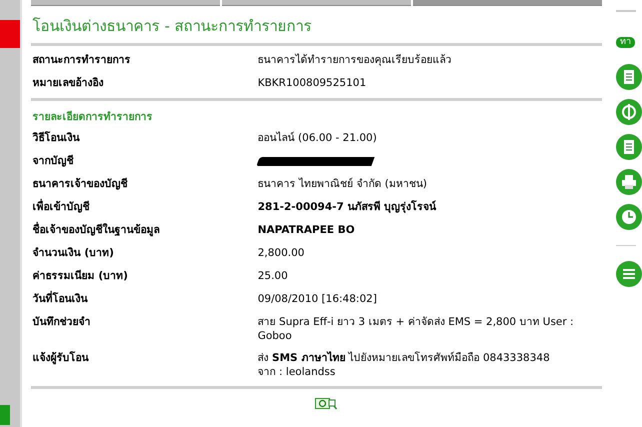 The height and width of the screenshot is (427, 642). I want to click on field-value: 25.00, so click(273, 276).